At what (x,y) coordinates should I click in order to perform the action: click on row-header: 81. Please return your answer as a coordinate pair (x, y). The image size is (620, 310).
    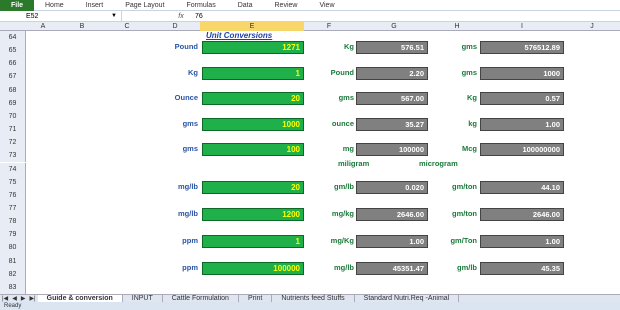
    Looking at the image, I should click on (13, 261).